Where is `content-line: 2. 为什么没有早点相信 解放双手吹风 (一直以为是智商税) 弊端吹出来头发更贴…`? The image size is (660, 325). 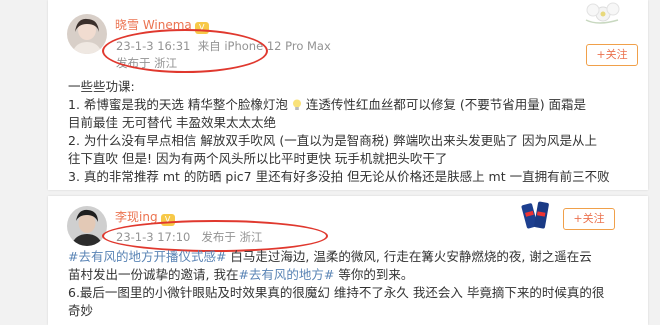
content-line: 2. 为什么没有早点相信 解放双手吹风 (一直以为是智商税) 弊端吹出来头发更贴… is located at coordinates (333, 140).